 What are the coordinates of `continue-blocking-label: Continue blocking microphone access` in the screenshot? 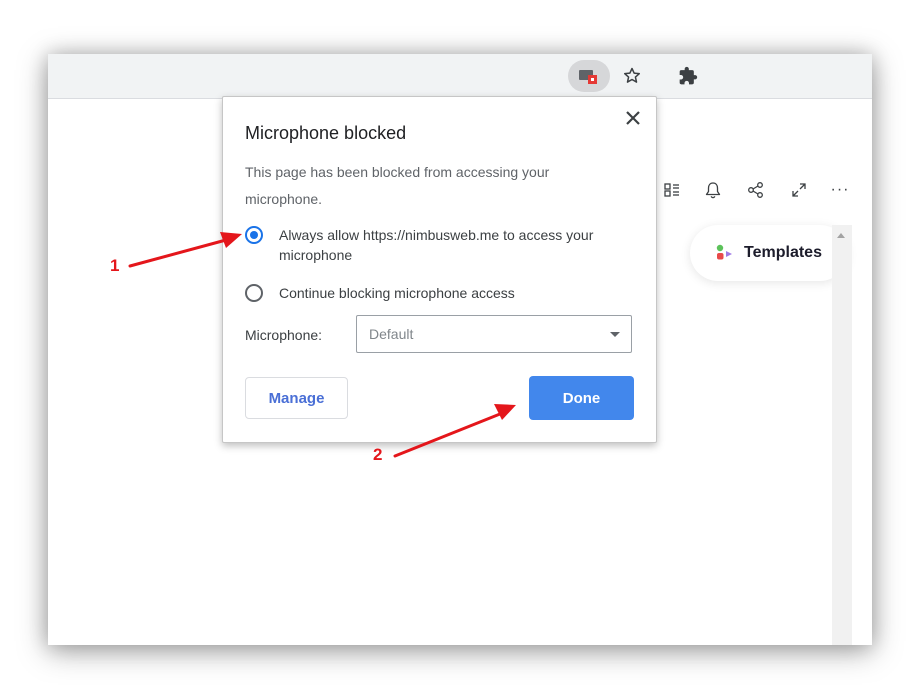 It's located at (397, 293).